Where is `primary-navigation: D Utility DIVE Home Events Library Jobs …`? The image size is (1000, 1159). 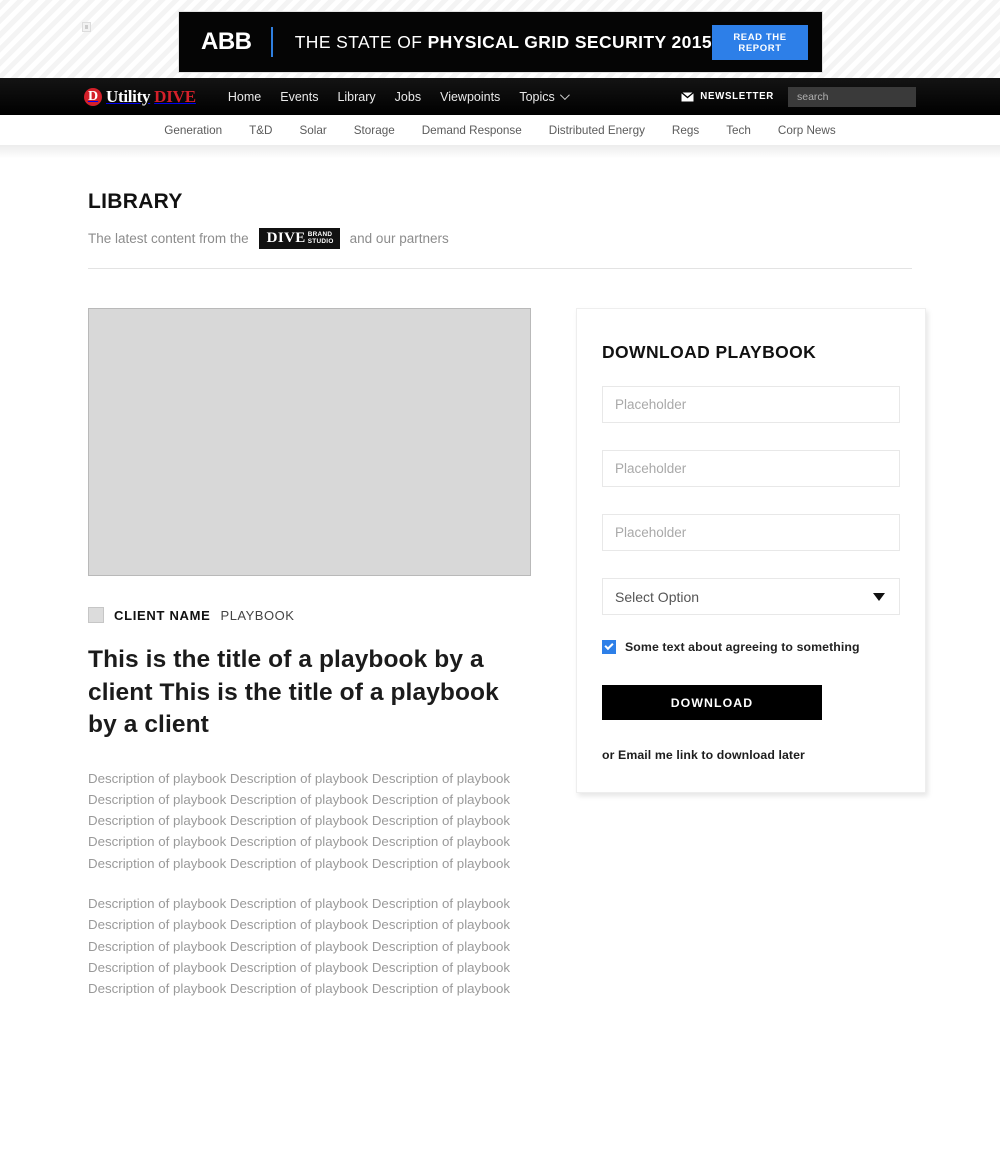
primary-navigation: D Utility DIVE Home Events Library Jobs … is located at coordinates (500, 96).